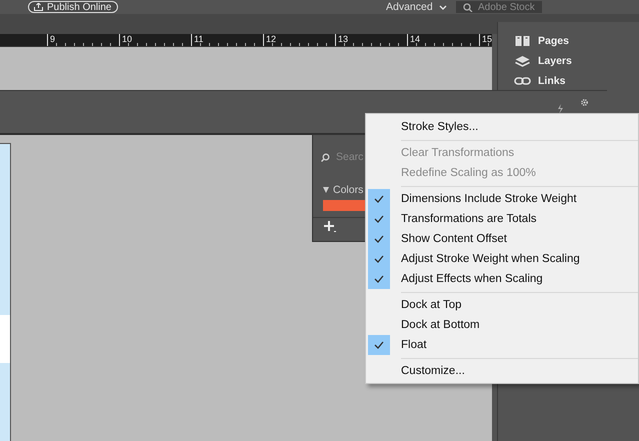 The height and width of the screenshot is (441, 639). What do you see at coordinates (416, 7) in the screenshot?
I see `workspace-menu: Advanced` at bounding box center [416, 7].